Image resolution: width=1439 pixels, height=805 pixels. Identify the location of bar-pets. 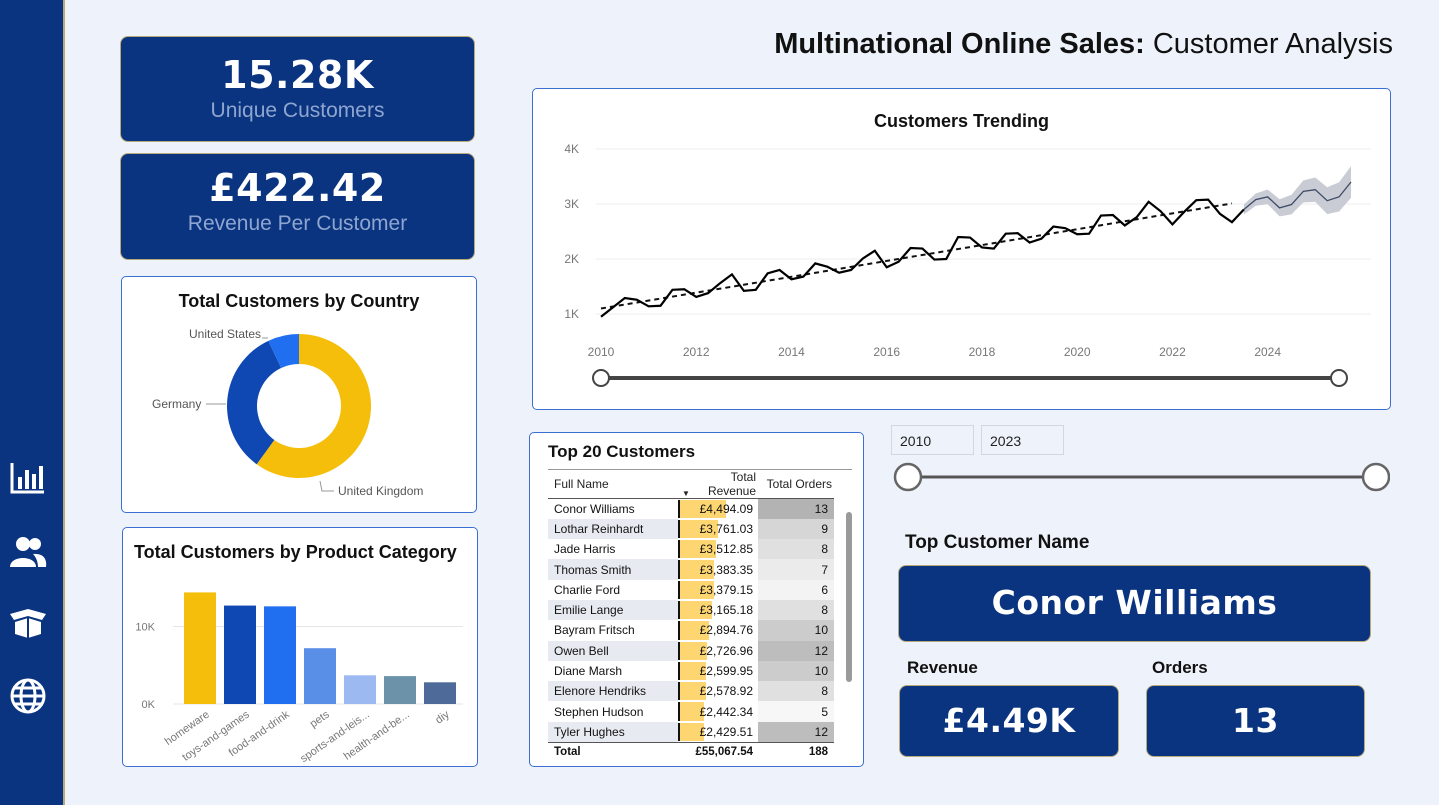
(320, 676).